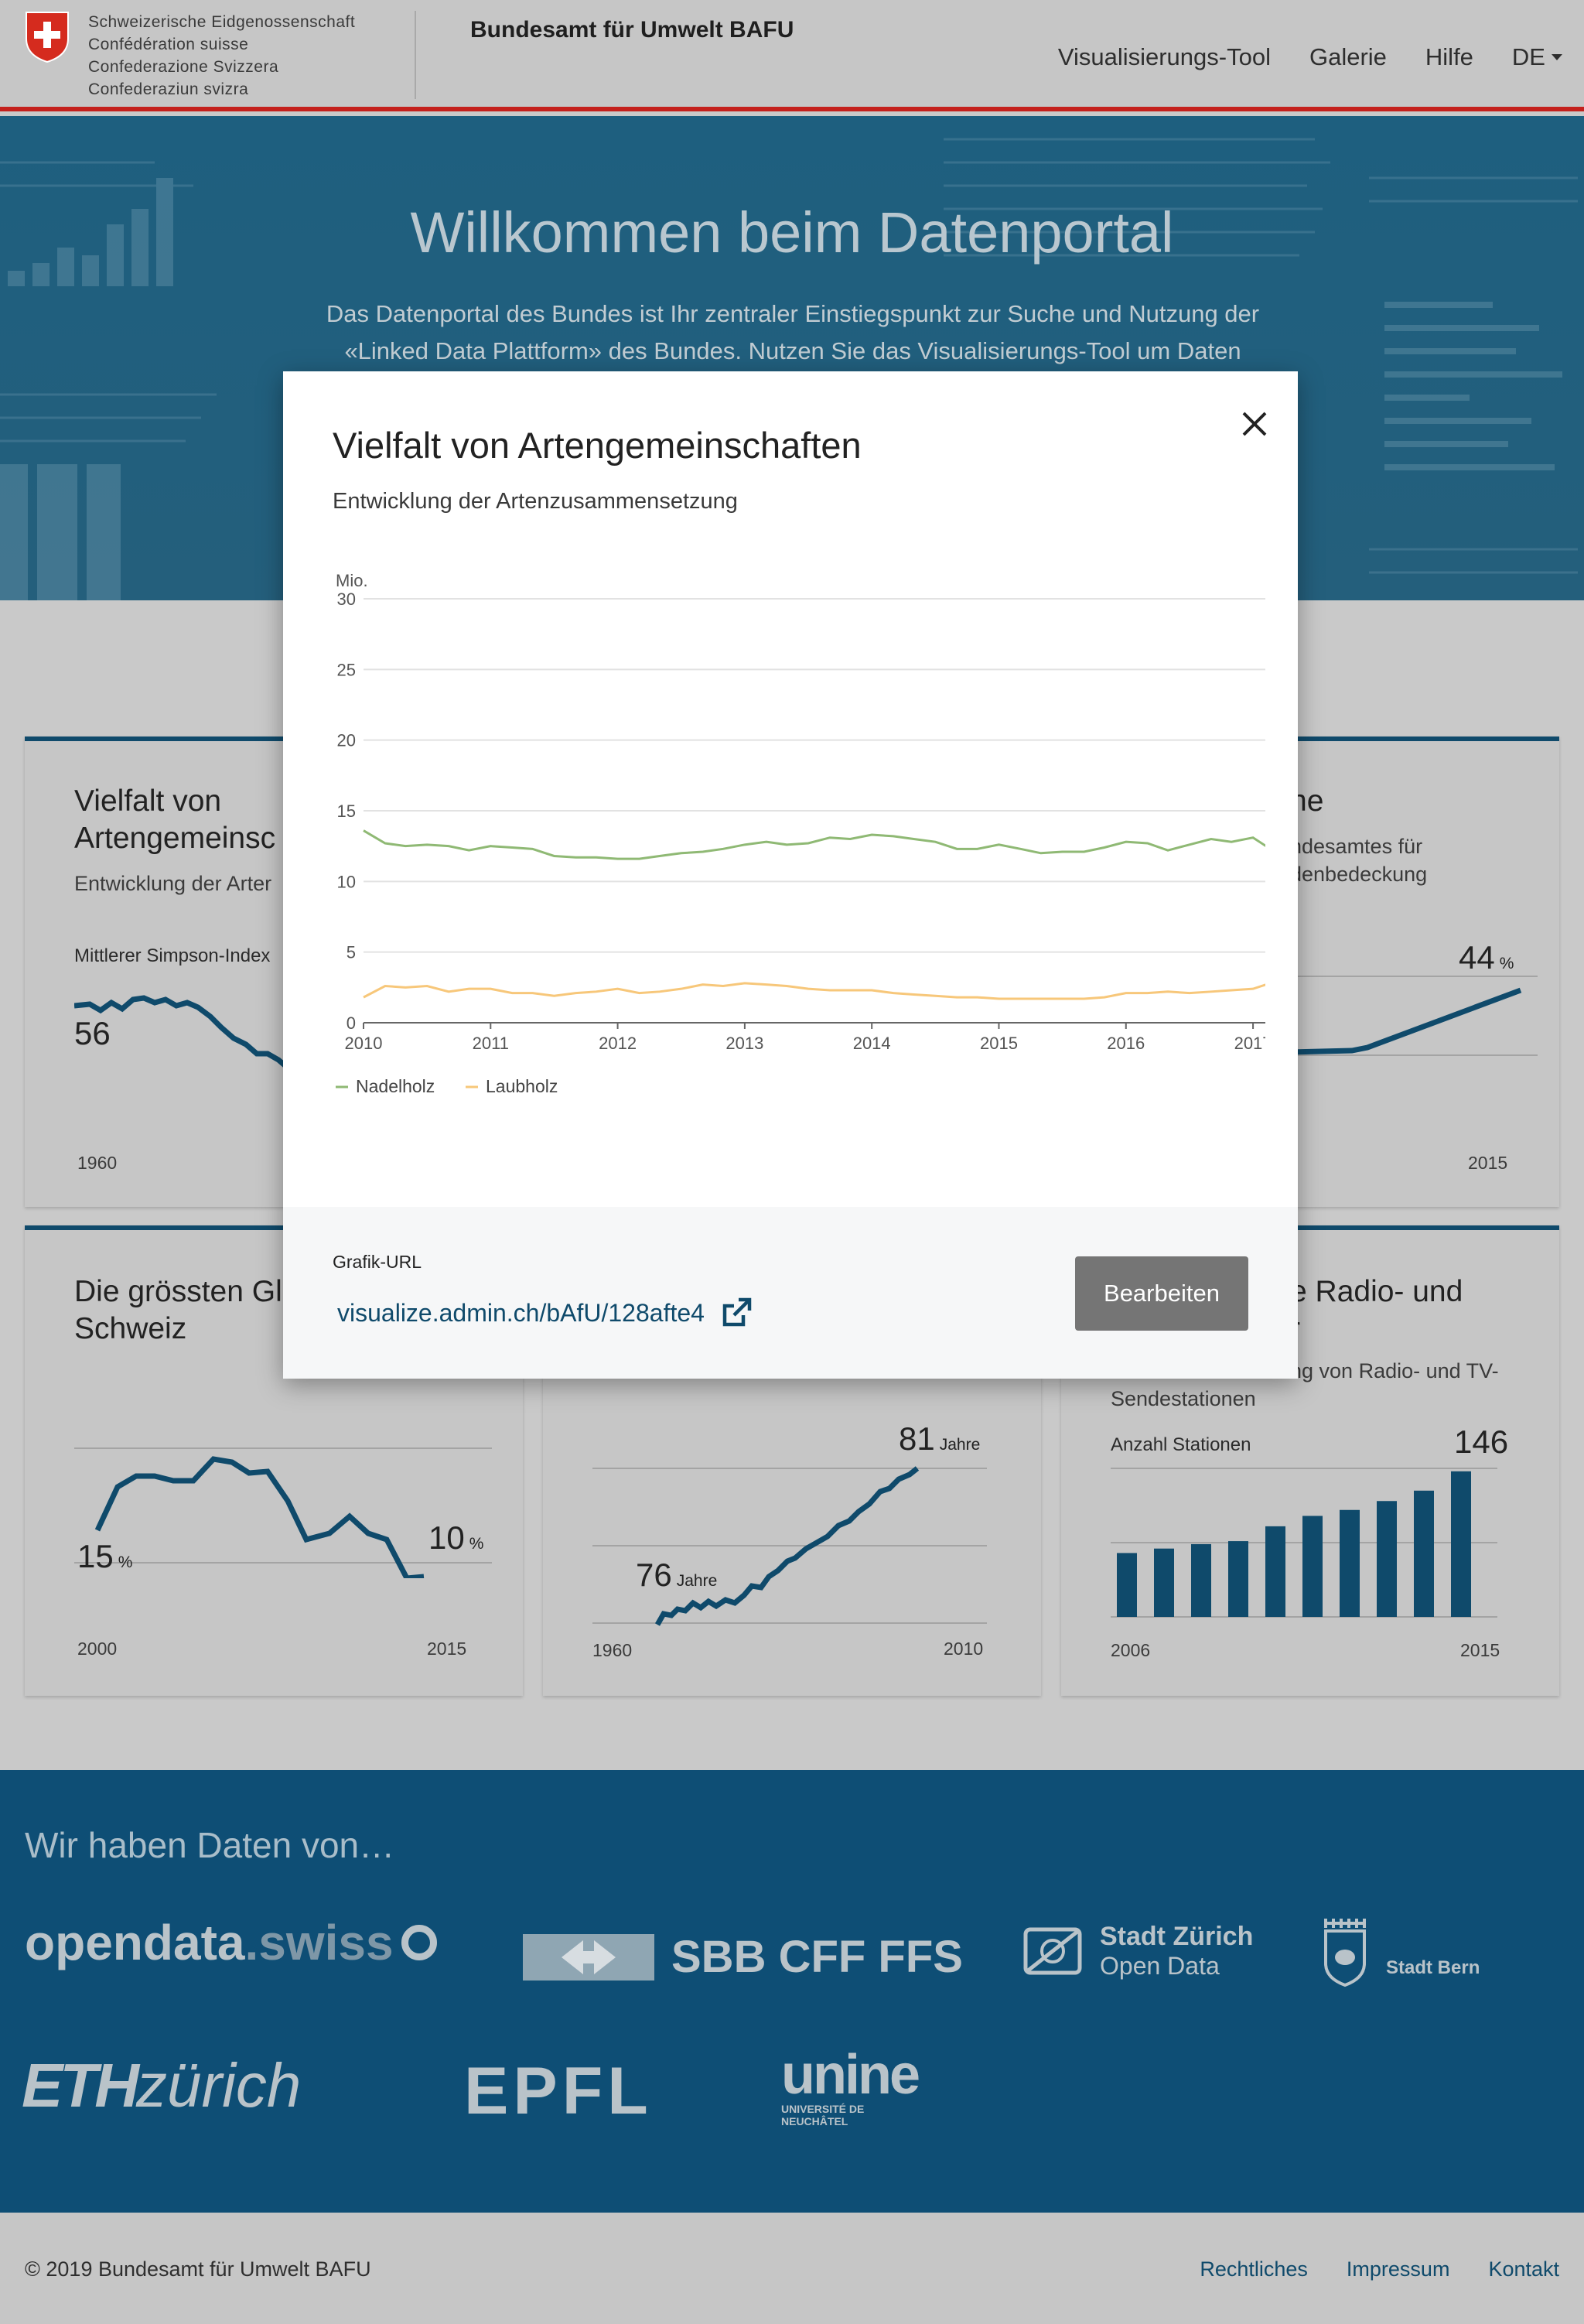 The width and height of the screenshot is (1584, 2324). I want to click on card-title-line: Schweiz, so click(131, 1328).